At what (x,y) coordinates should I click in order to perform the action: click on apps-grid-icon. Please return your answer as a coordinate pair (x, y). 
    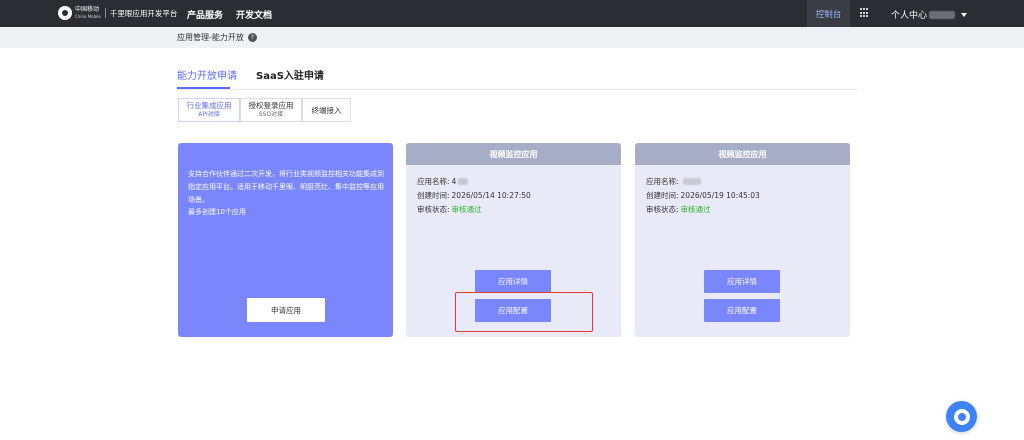
    Looking at the image, I should click on (865, 13).